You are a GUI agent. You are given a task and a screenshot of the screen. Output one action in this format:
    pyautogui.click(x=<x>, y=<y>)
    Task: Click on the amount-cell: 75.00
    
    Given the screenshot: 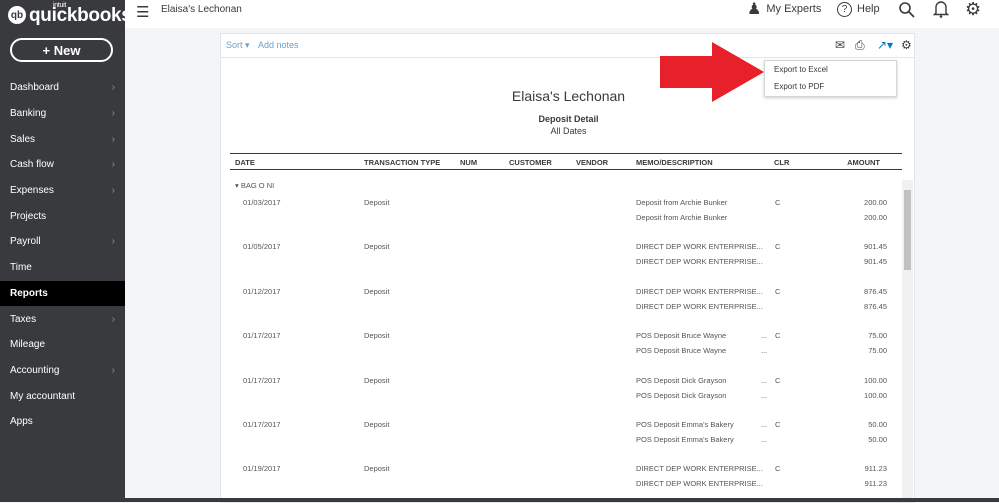 What is the action you would take?
    pyautogui.click(x=877, y=351)
    